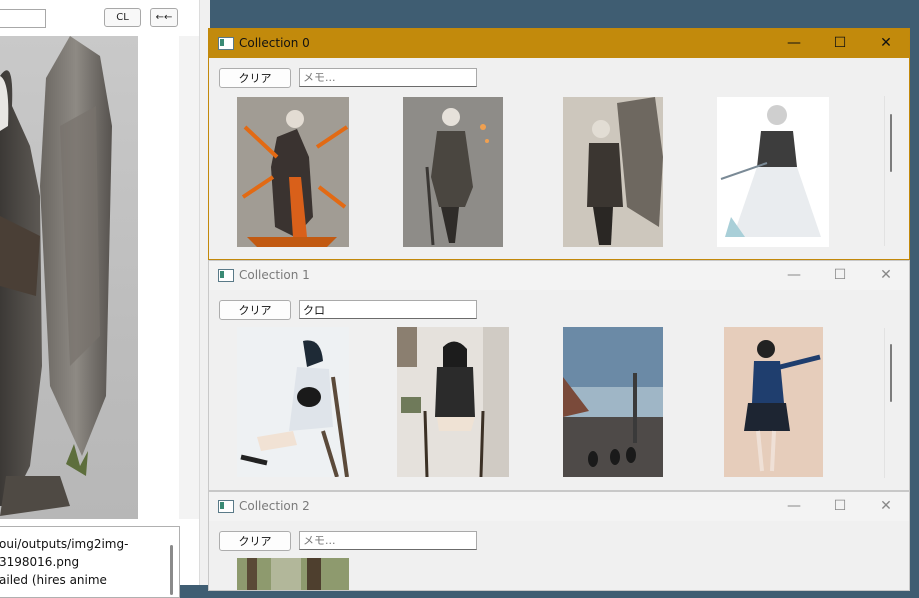  What do you see at coordinates (559, 275) in the screenshot?
I see `title-bar: Collection 1 — ☐ ✕` at bounding box center [559, 275].